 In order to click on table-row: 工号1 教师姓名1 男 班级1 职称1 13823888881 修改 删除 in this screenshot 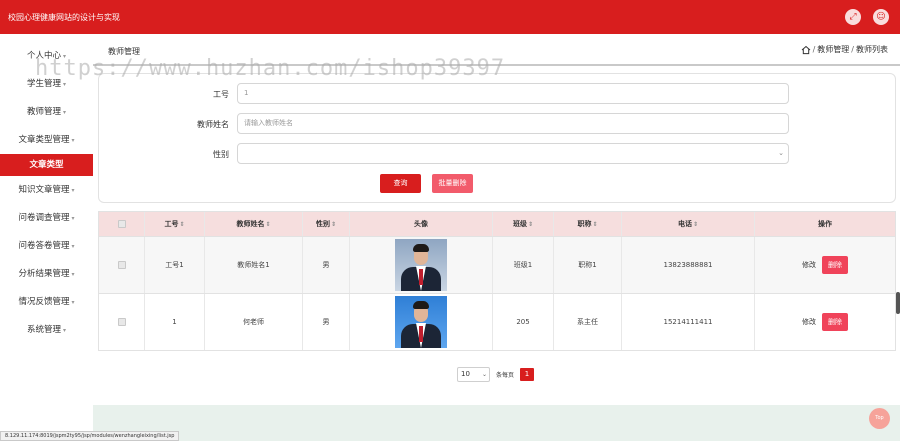, I will do `click(497, 264)`.